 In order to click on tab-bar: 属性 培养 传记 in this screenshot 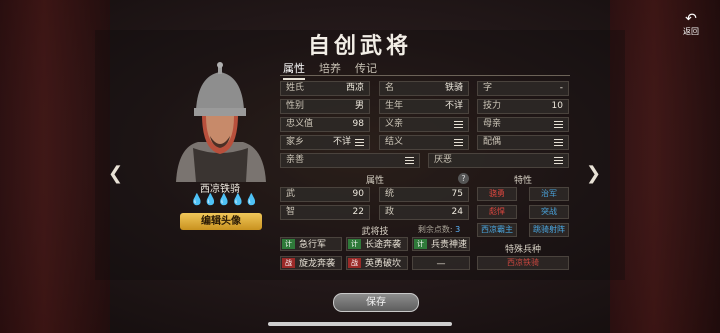, I will do `click(330, 70)`.